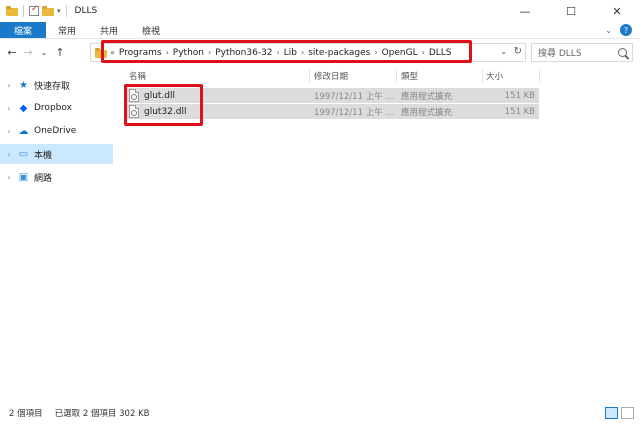  Describe the element at coordinates (52, 86) in the screenshot. I see `nav-item-label: 快速存取` at that location.